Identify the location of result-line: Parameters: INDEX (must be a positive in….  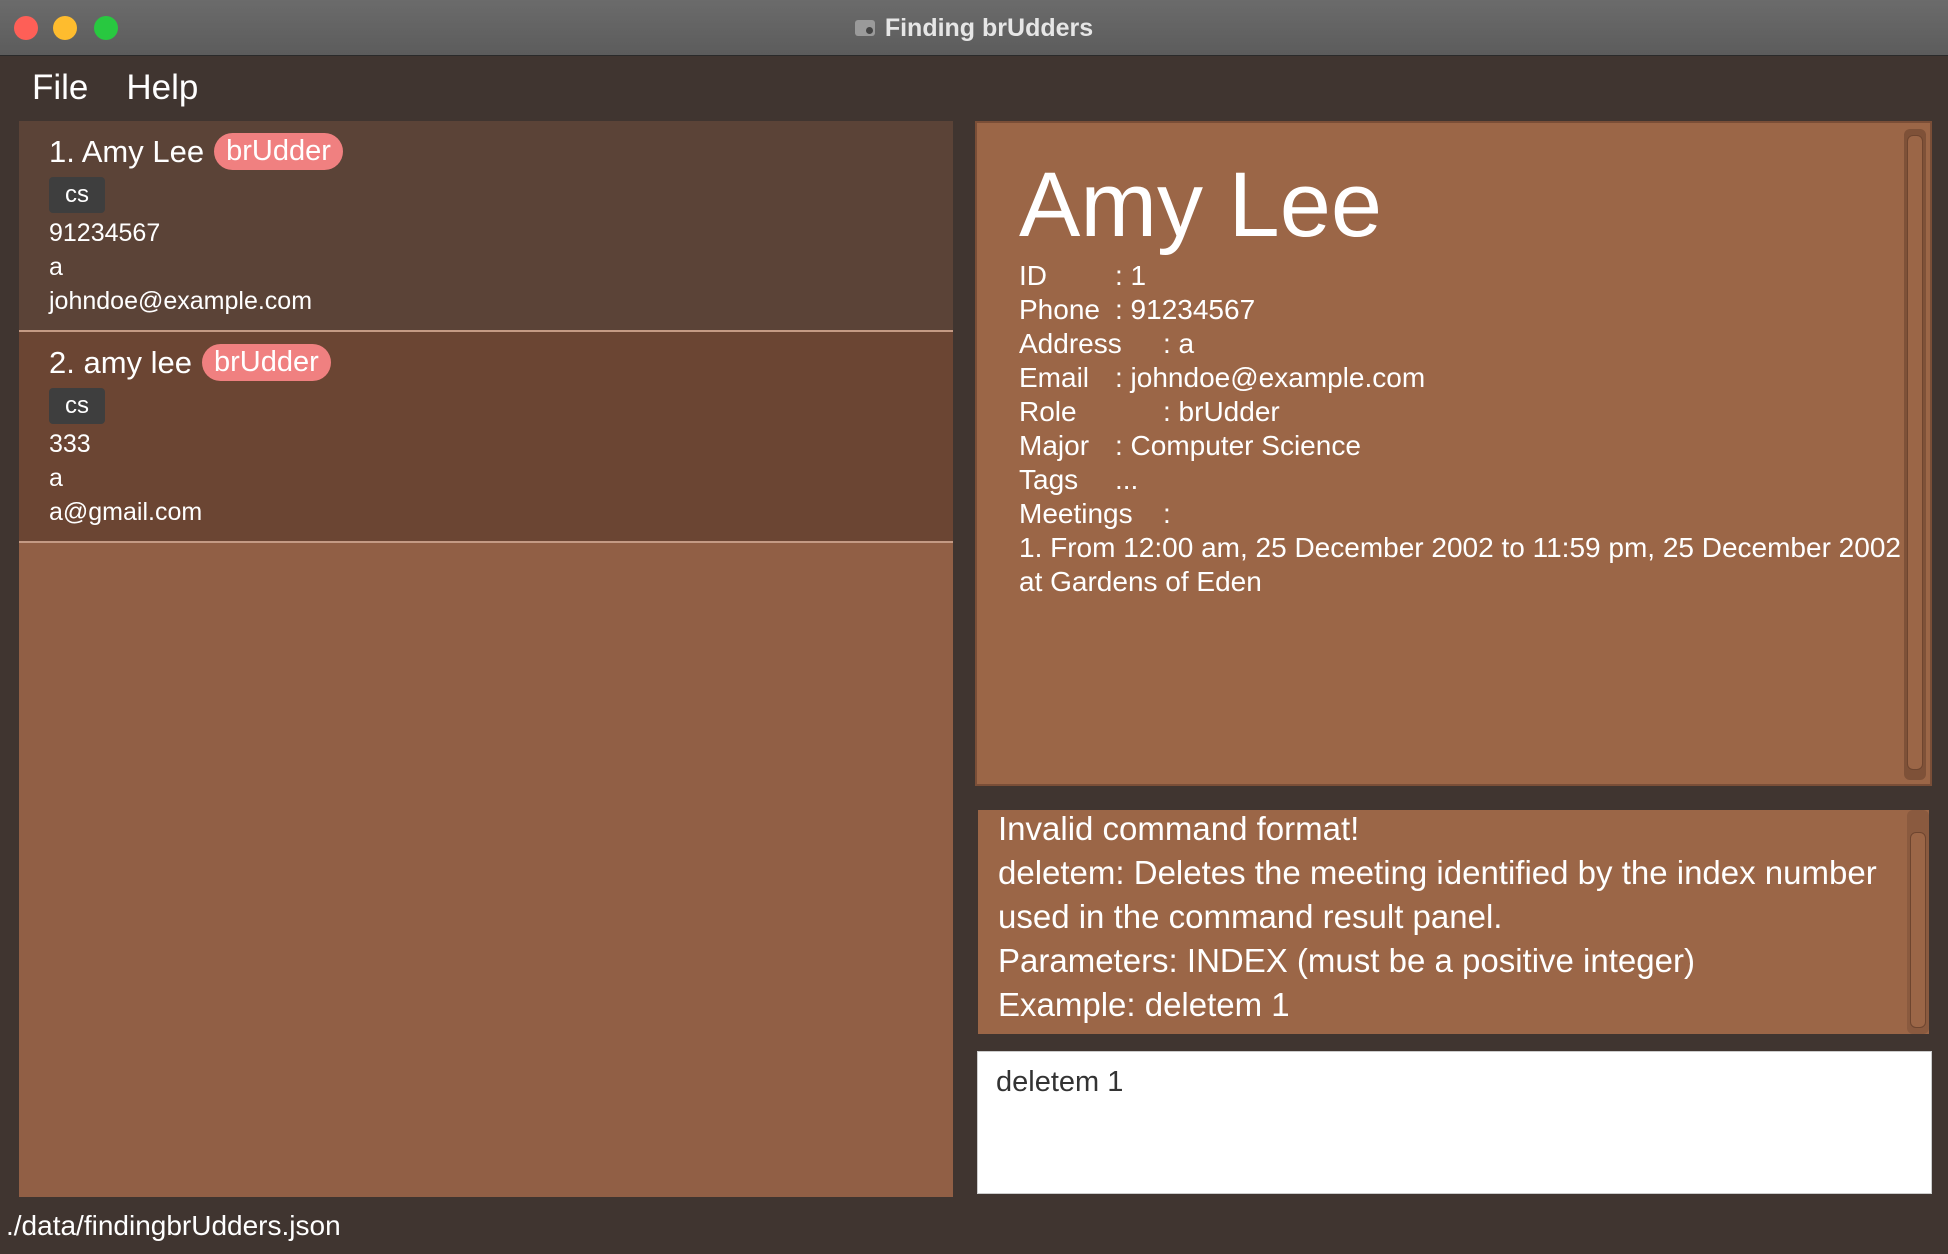
(1346, 960).